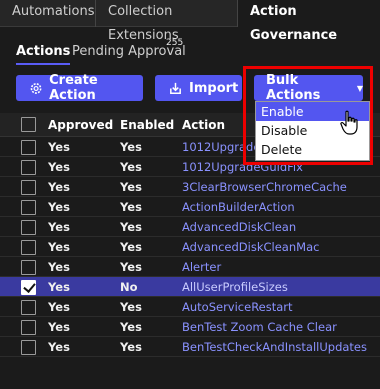  I want to click on create-action-label: Create Action, so click(73, 88).